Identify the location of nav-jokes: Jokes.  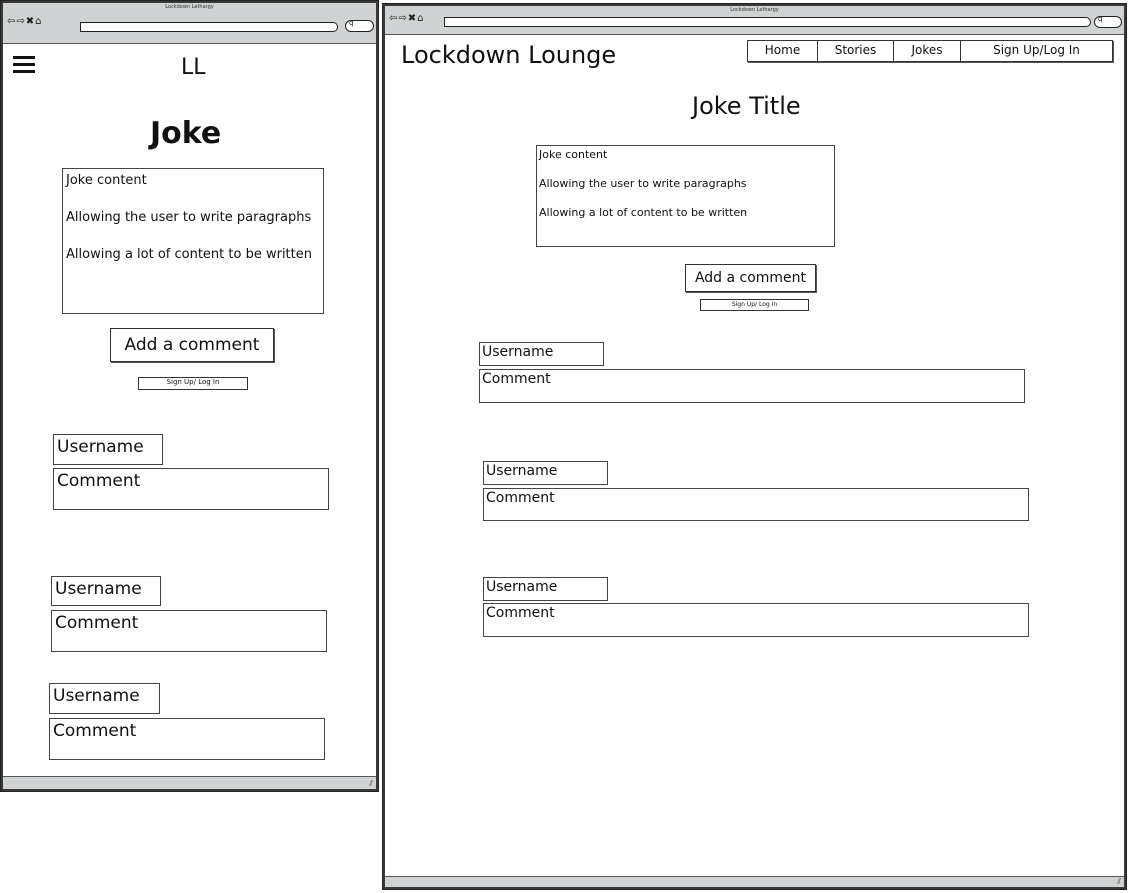
(927, 51).